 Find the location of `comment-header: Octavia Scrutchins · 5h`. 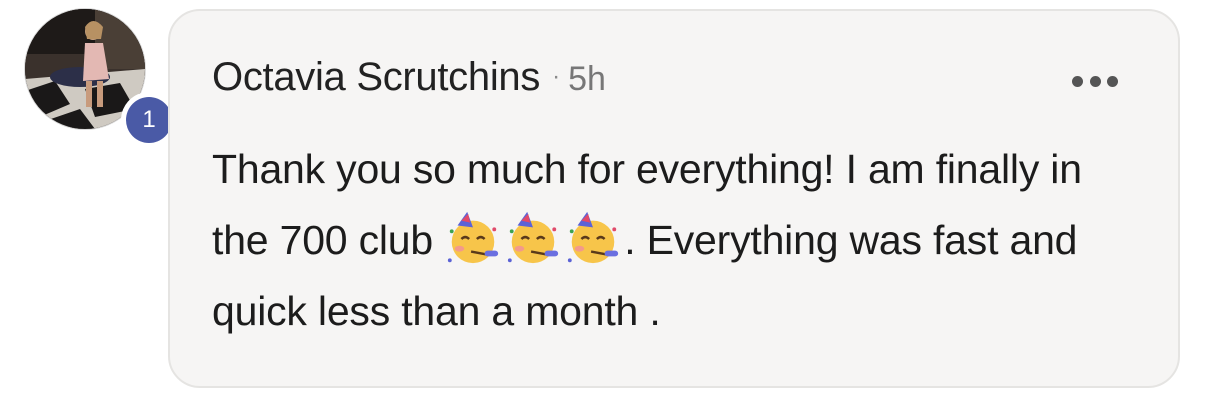

comment-header: Octavia Scrutchins · 5h is located at coordinates (409, 77).